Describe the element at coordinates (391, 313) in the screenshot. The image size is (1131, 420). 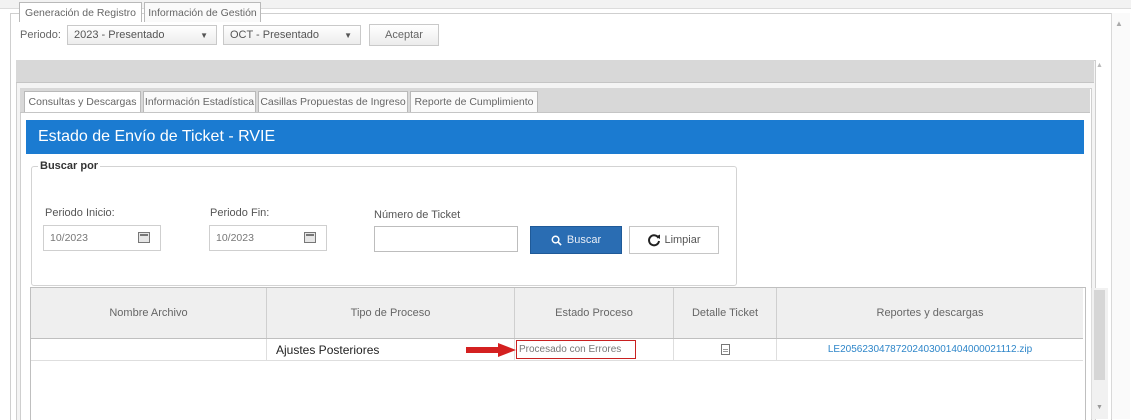
I see `column-header-process-type: Tipo de Proceso` at that location.